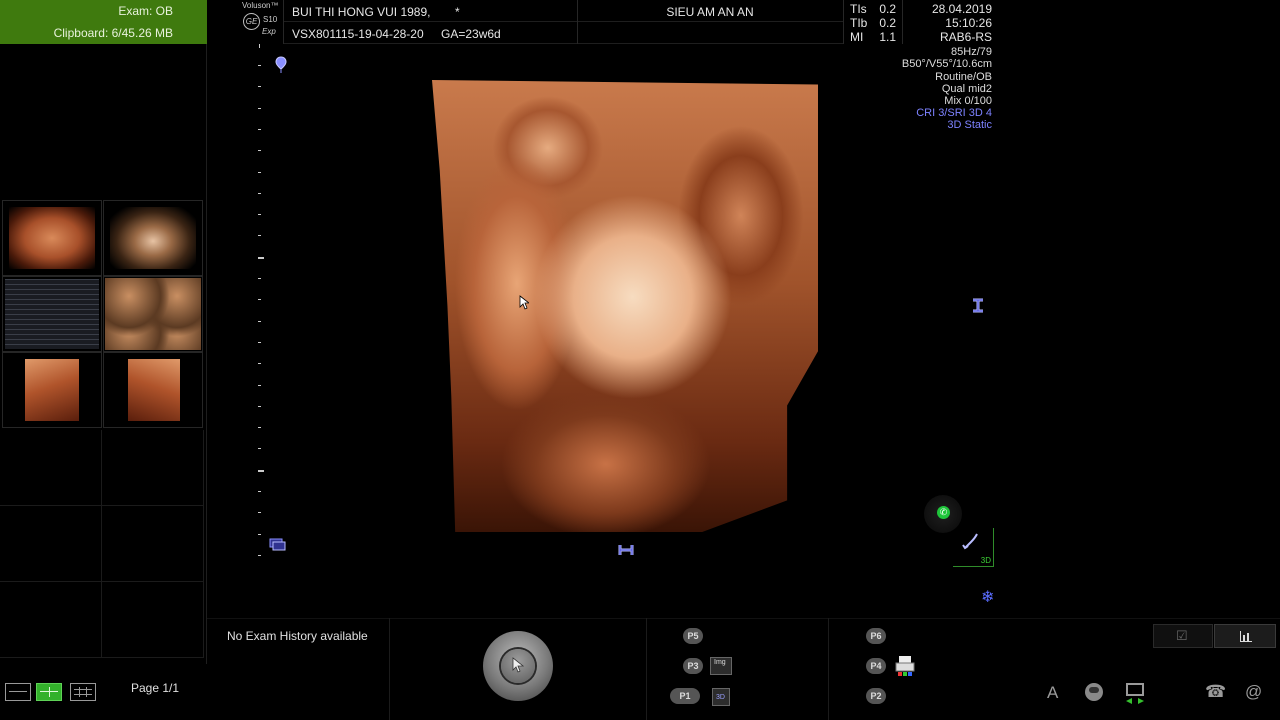 This screenshot has width=1280, height=720. I want to click on render-direction-icon, so click(970, 541).